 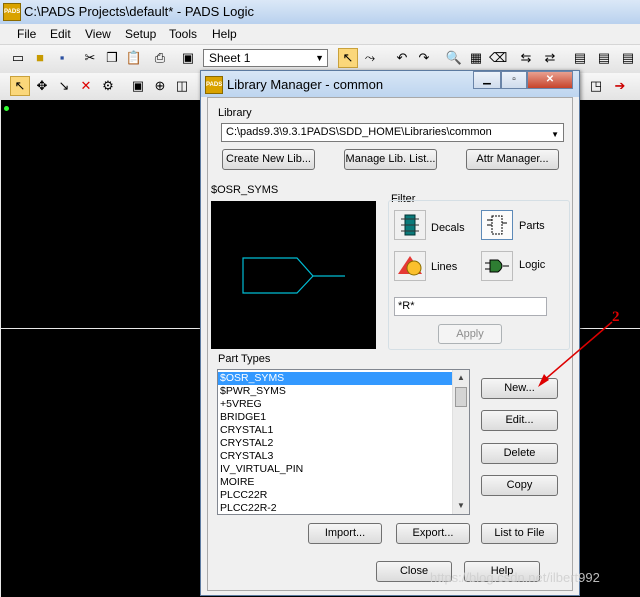 What do you see at coordinates (580, 58) in the screenshot?
I see `pads-layout-icon: ▤` at bounding box center [580, 58].